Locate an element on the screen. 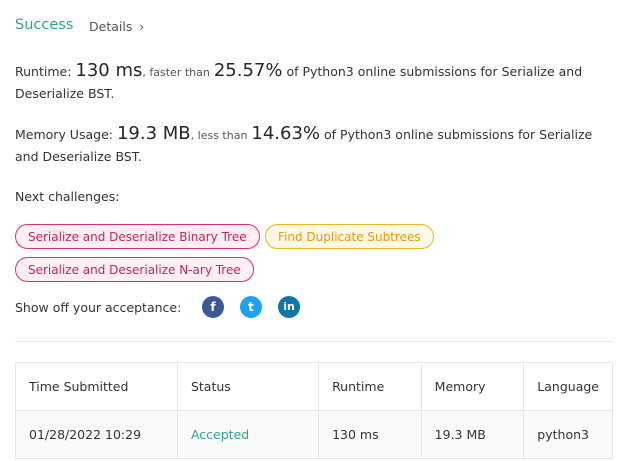 This screenshot has height=461, width=632. twitter-icon: t is located at coordinates (251, 307).